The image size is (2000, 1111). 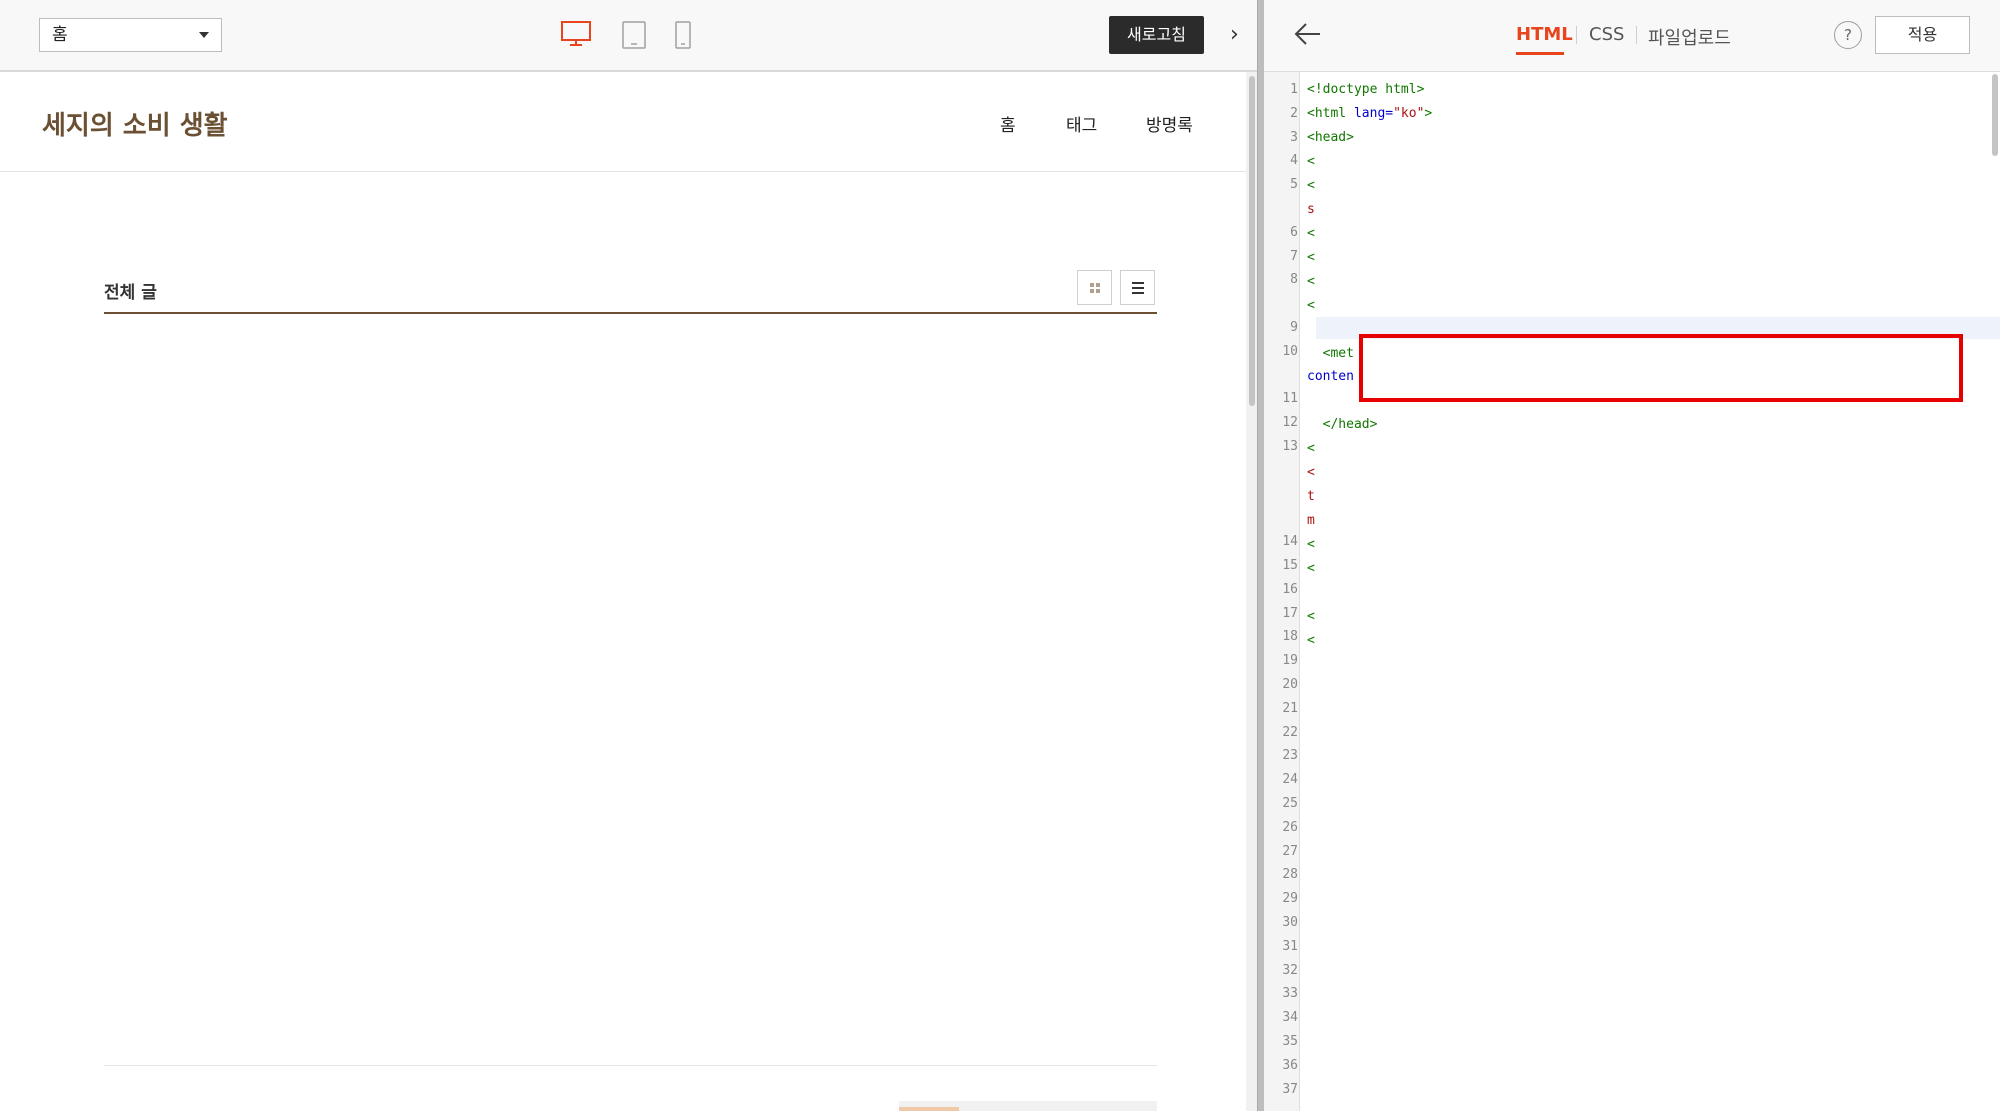 I want to click on code-line: <!doctype html>, so click(x=1365, y=89).